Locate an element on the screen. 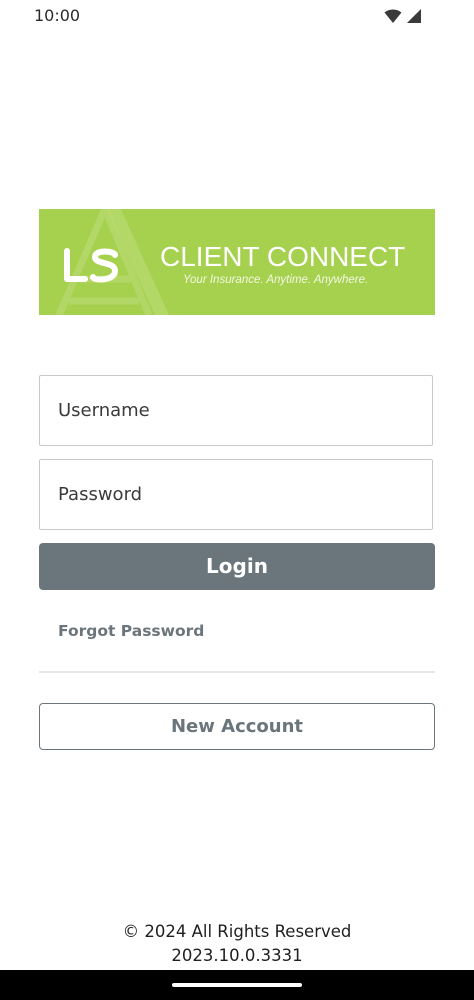 Image resolution: width=474 pixels, height=1000 pixels. app-version-text: 2023.10.0.3331 is located at coordinates (237, 955).